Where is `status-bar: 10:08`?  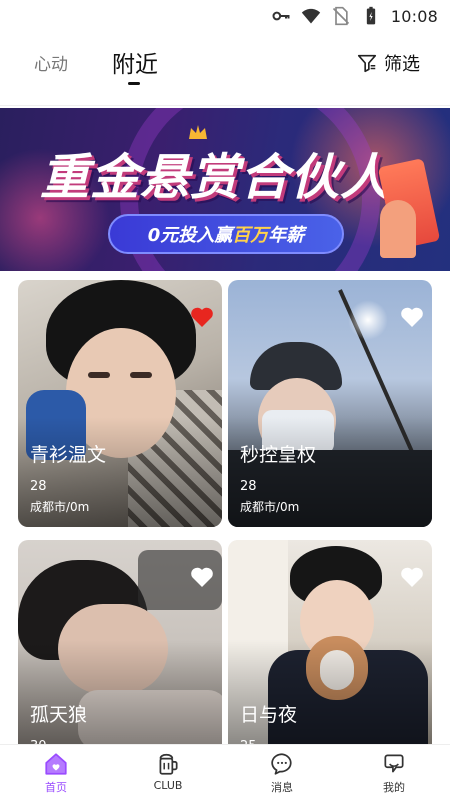 status-bar: 10:08 is located at coordinates (225, 16).